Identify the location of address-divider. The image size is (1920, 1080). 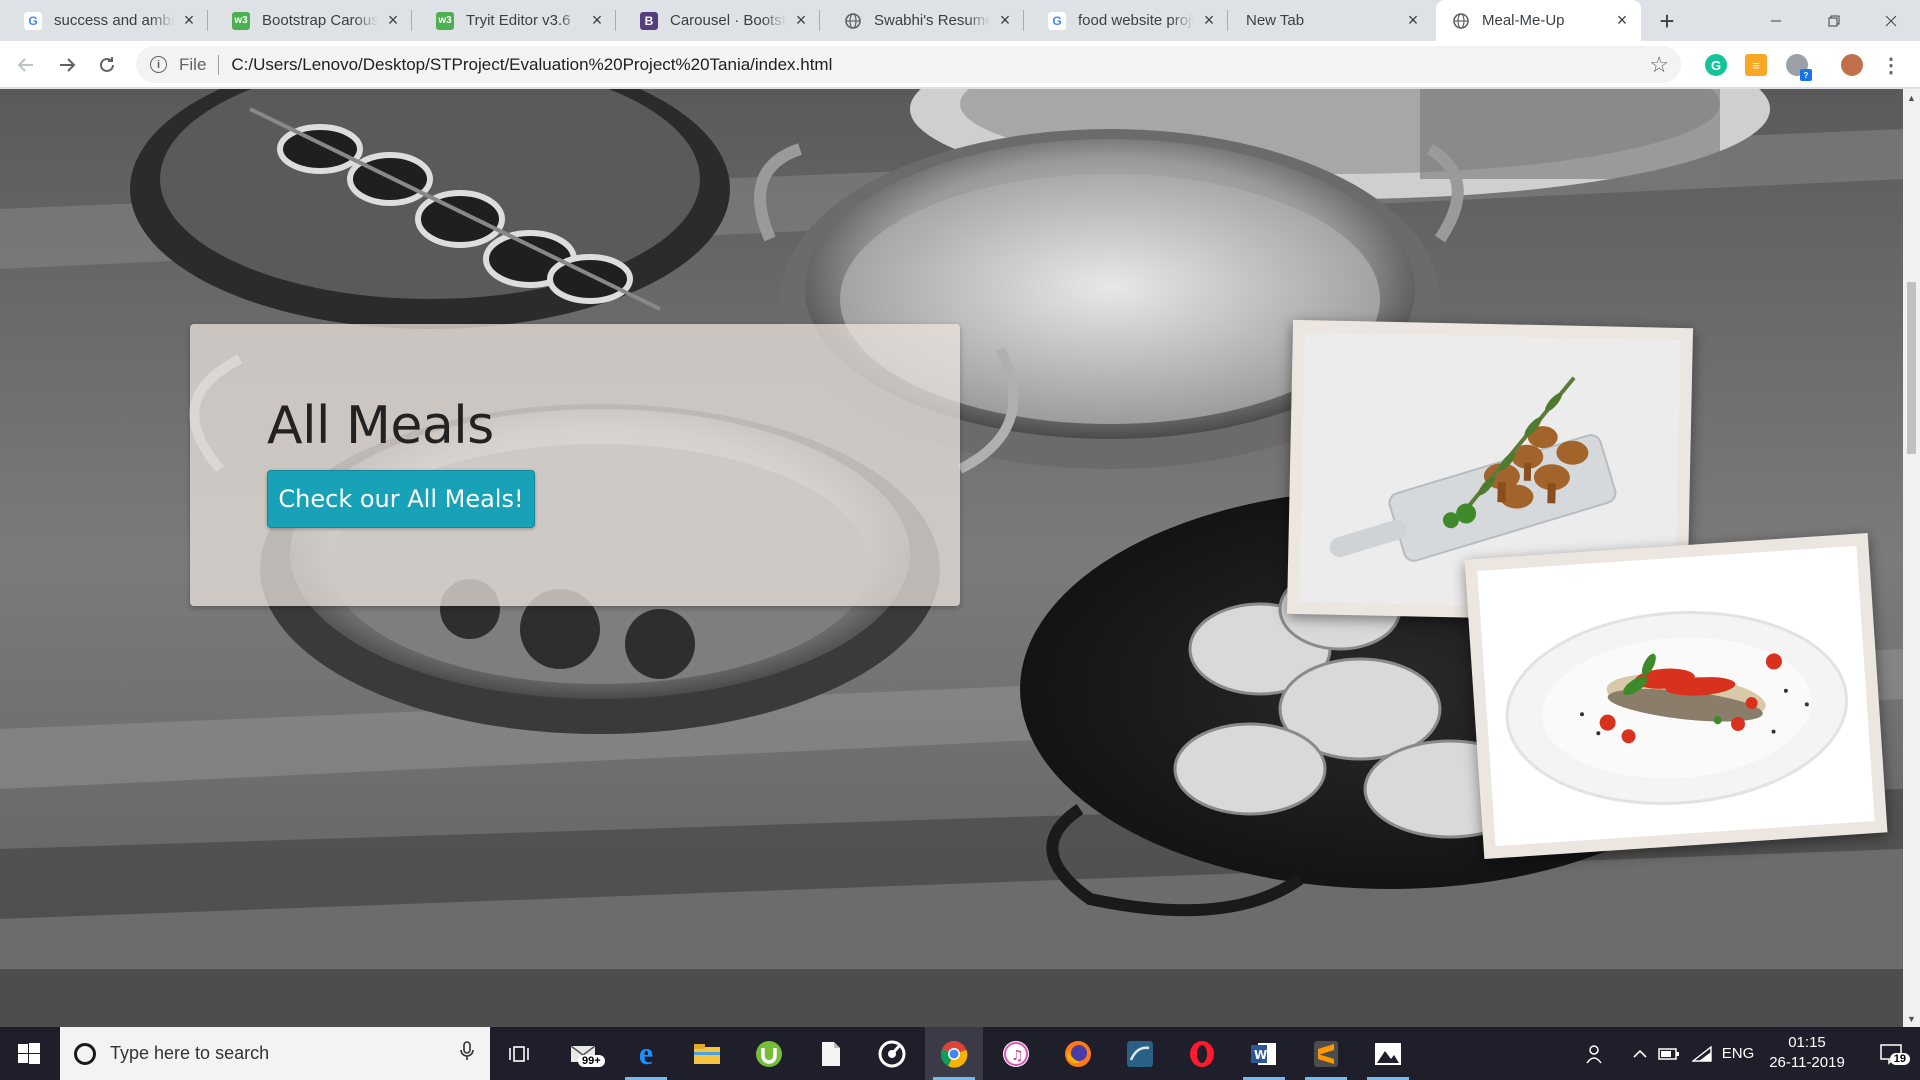
(219, 64).